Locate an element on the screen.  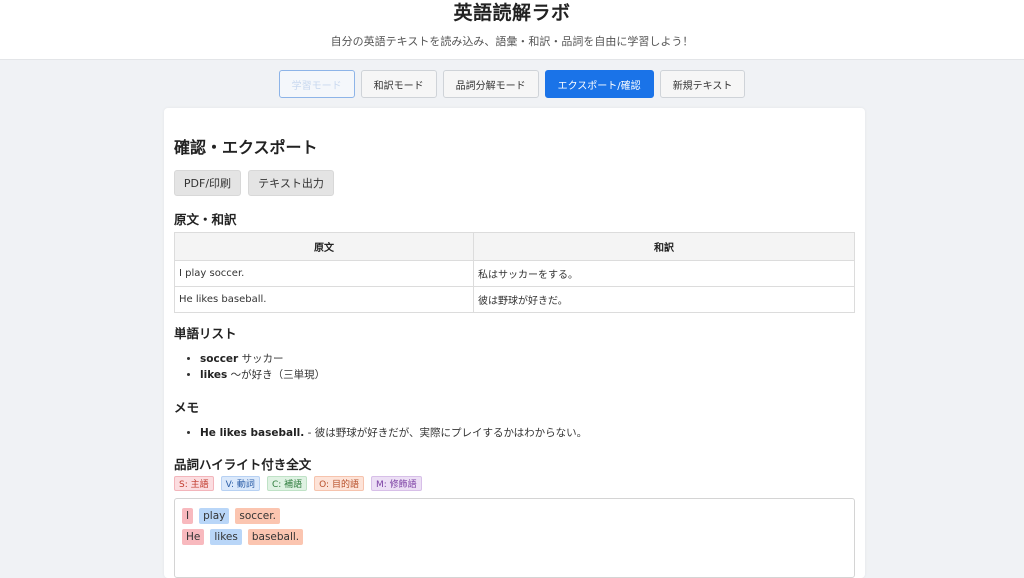
word-subject: I is located at coordinates (188, 516).